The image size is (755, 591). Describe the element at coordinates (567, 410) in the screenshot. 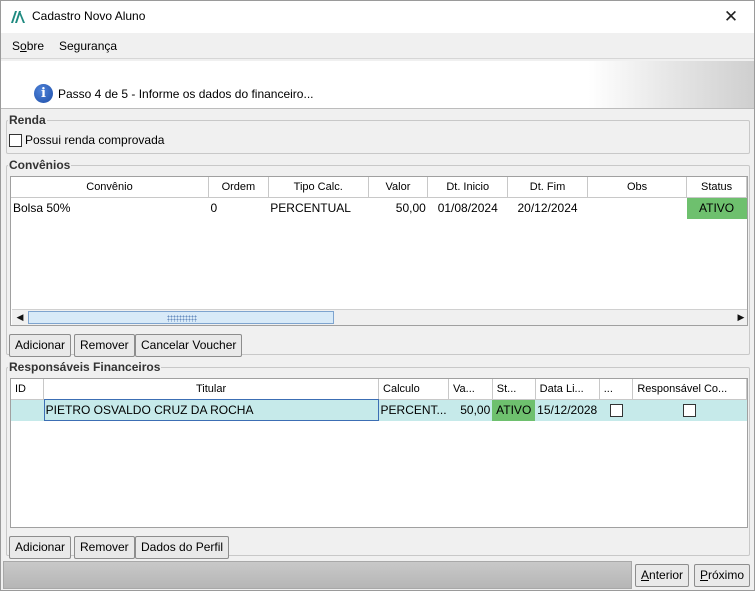

I see `cell-data-limite: 15/12/2028` at that location.